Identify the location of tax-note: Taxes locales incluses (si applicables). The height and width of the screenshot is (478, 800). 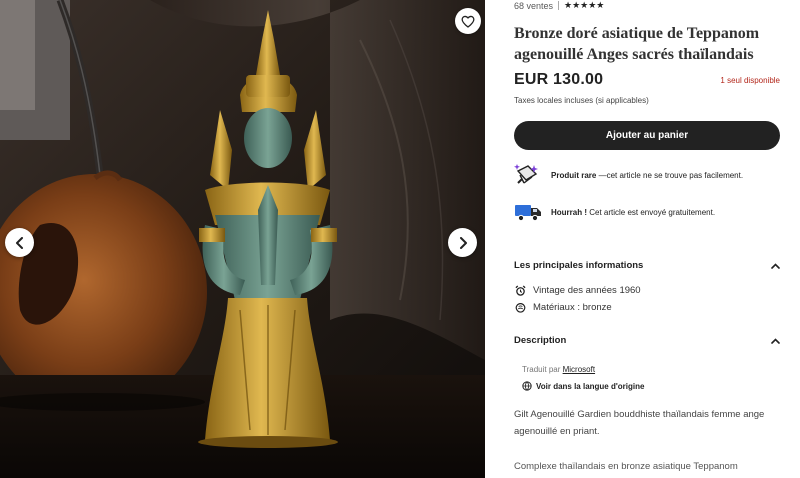
(581, 100).